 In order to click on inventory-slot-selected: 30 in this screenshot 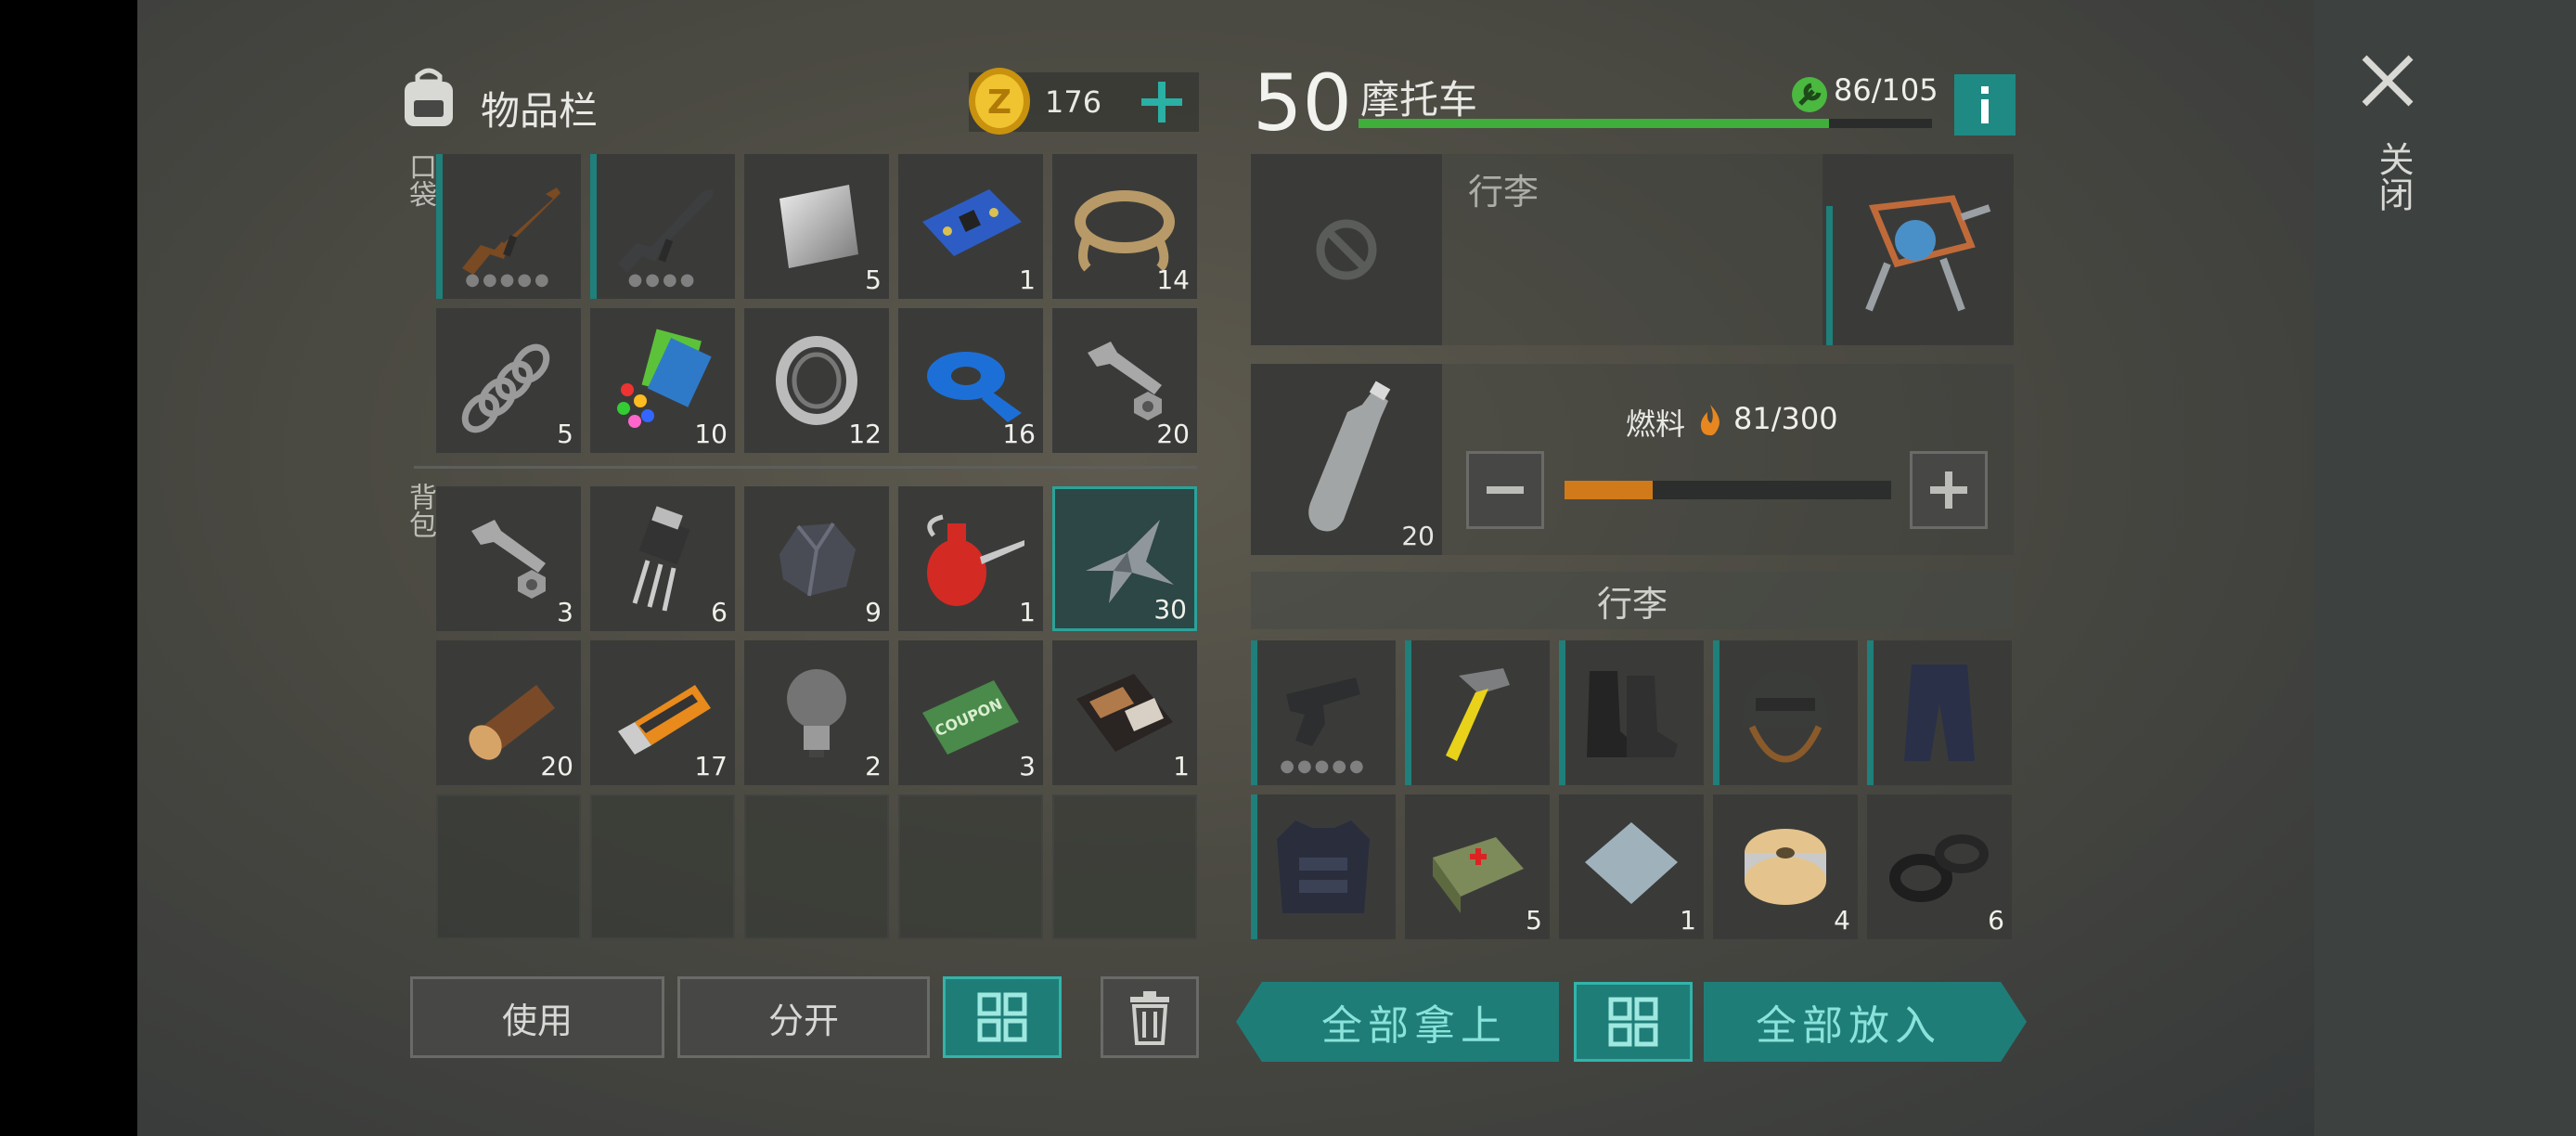, I will do `click(1124, 558)`.